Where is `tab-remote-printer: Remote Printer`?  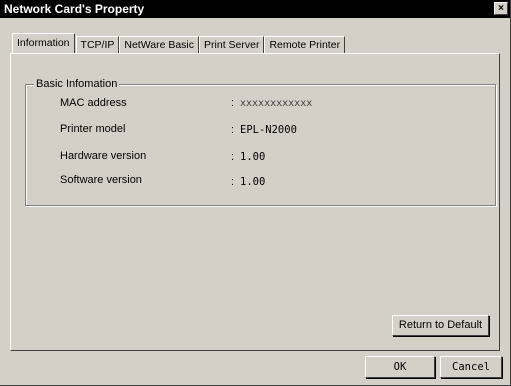 tab-remote-printer: Remote Printer is located at coordinates (305, 44).